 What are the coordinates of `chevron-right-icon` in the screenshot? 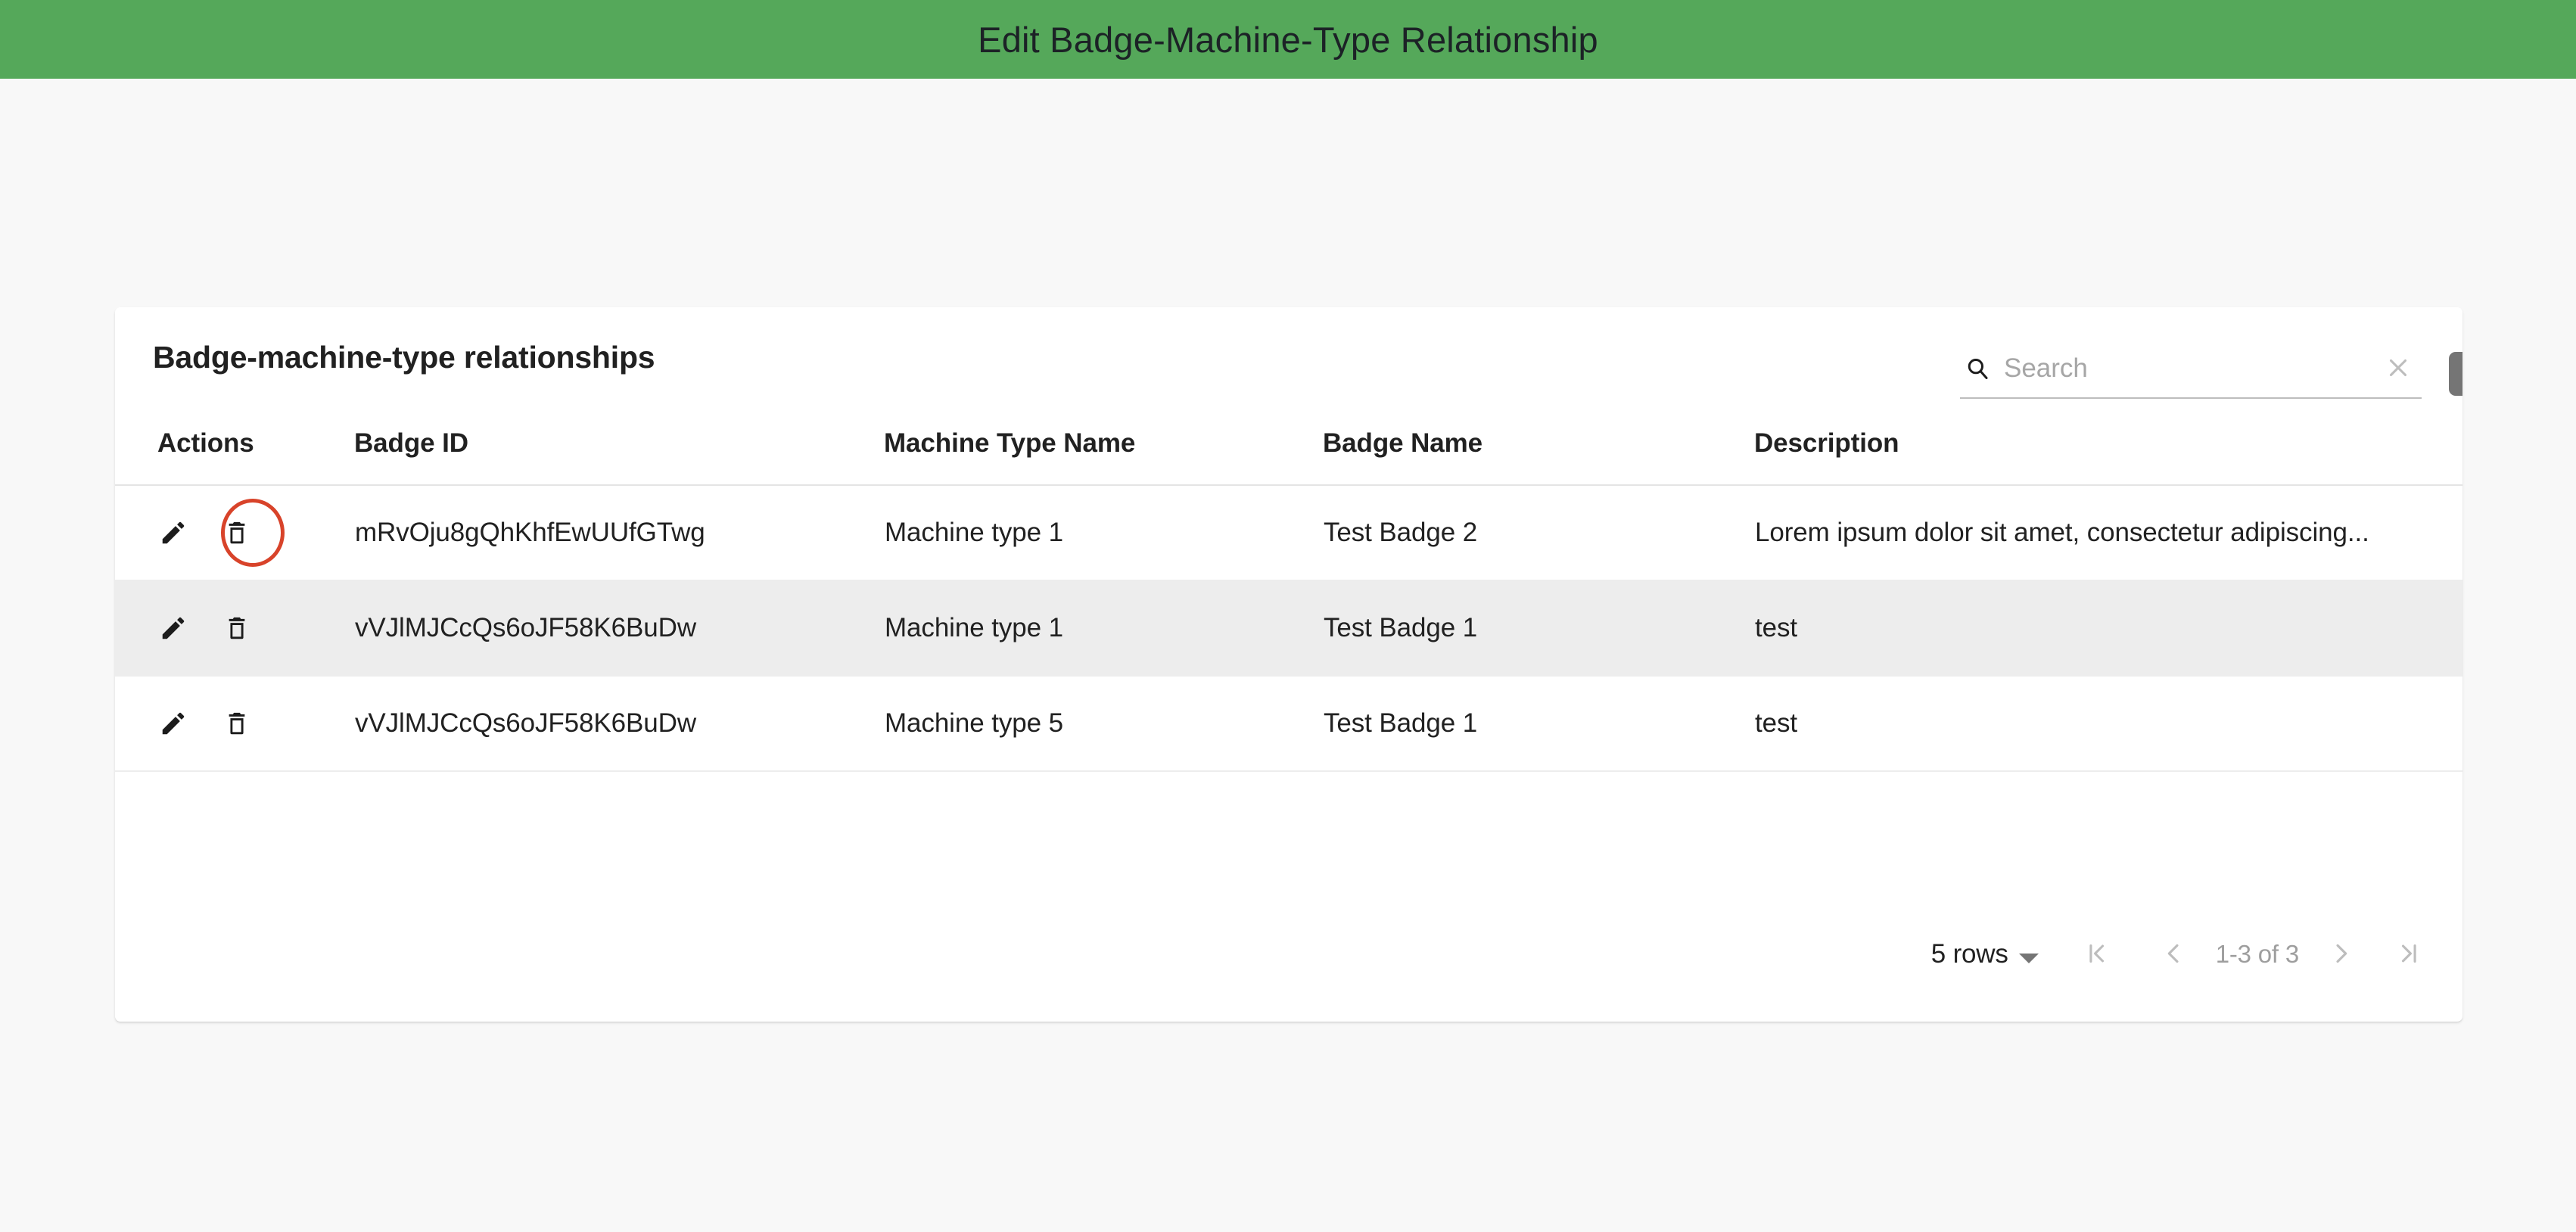 It's located at (2341, 955).